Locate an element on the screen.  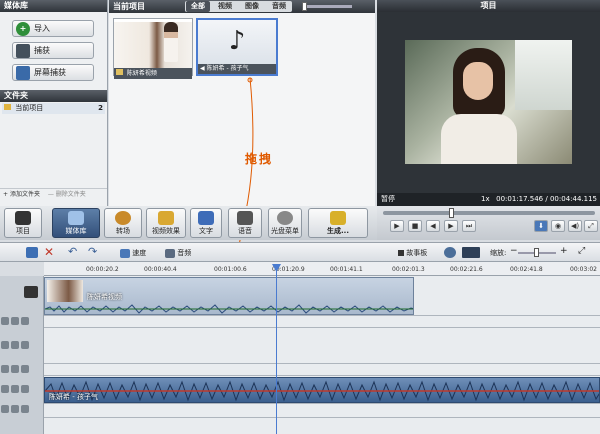
empty-track-header is located at coordinates (22, 426).